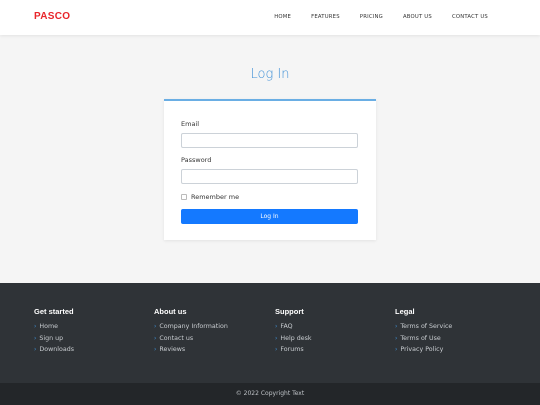  I want to click on footer-heading: About us, so click(170, 311).